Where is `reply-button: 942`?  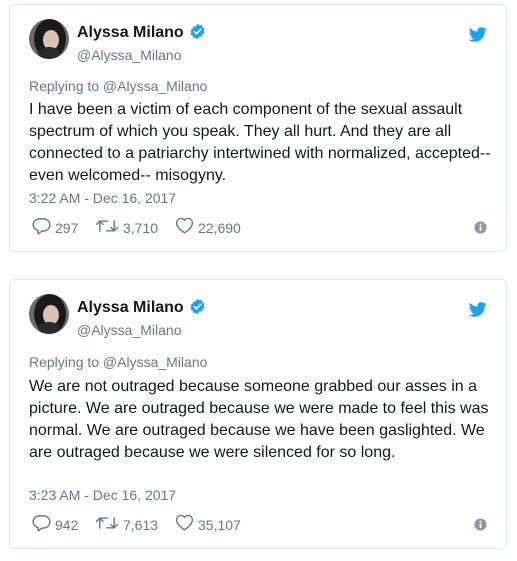 reply-button: 942 is located at coordinates (55, 525).